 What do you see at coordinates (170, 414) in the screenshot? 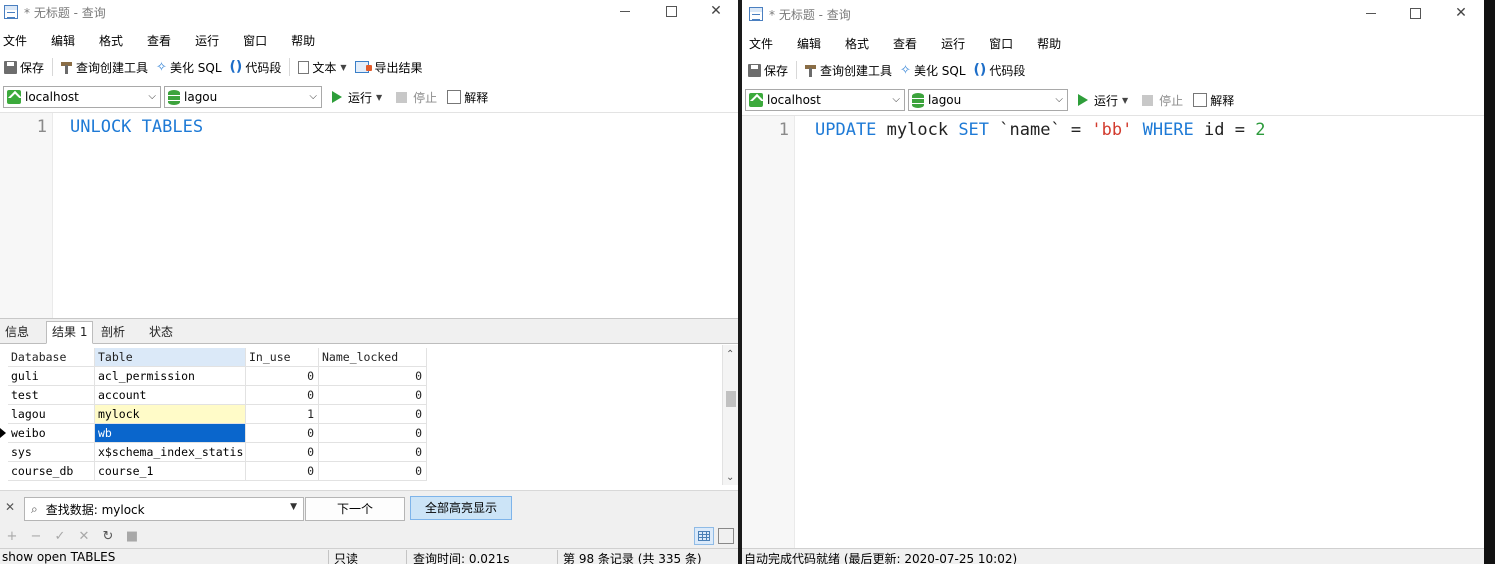
I see `table-cell: mylock` at bounding box center [170, 414].